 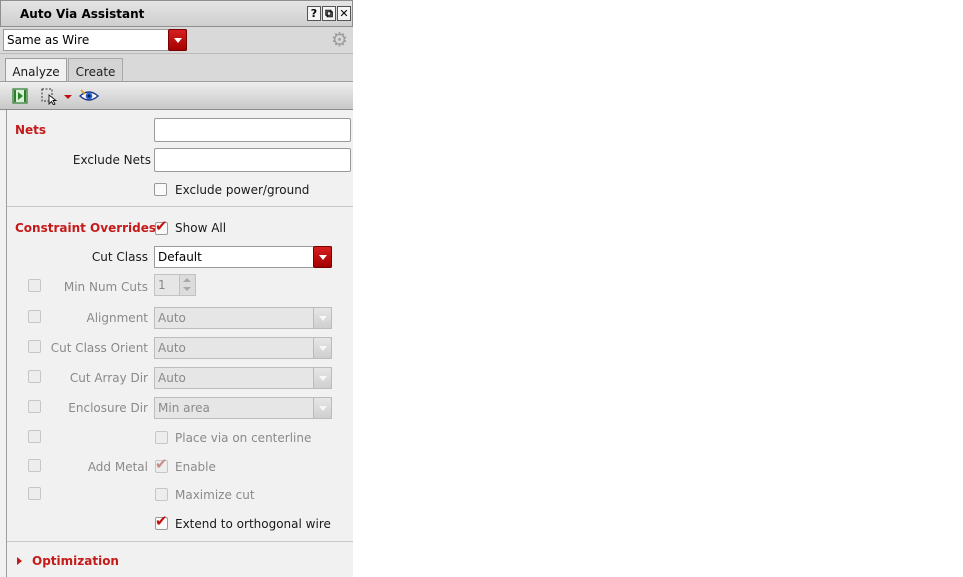 I want to click on enable-checkbox: ✔, so click(x=161, y=464).